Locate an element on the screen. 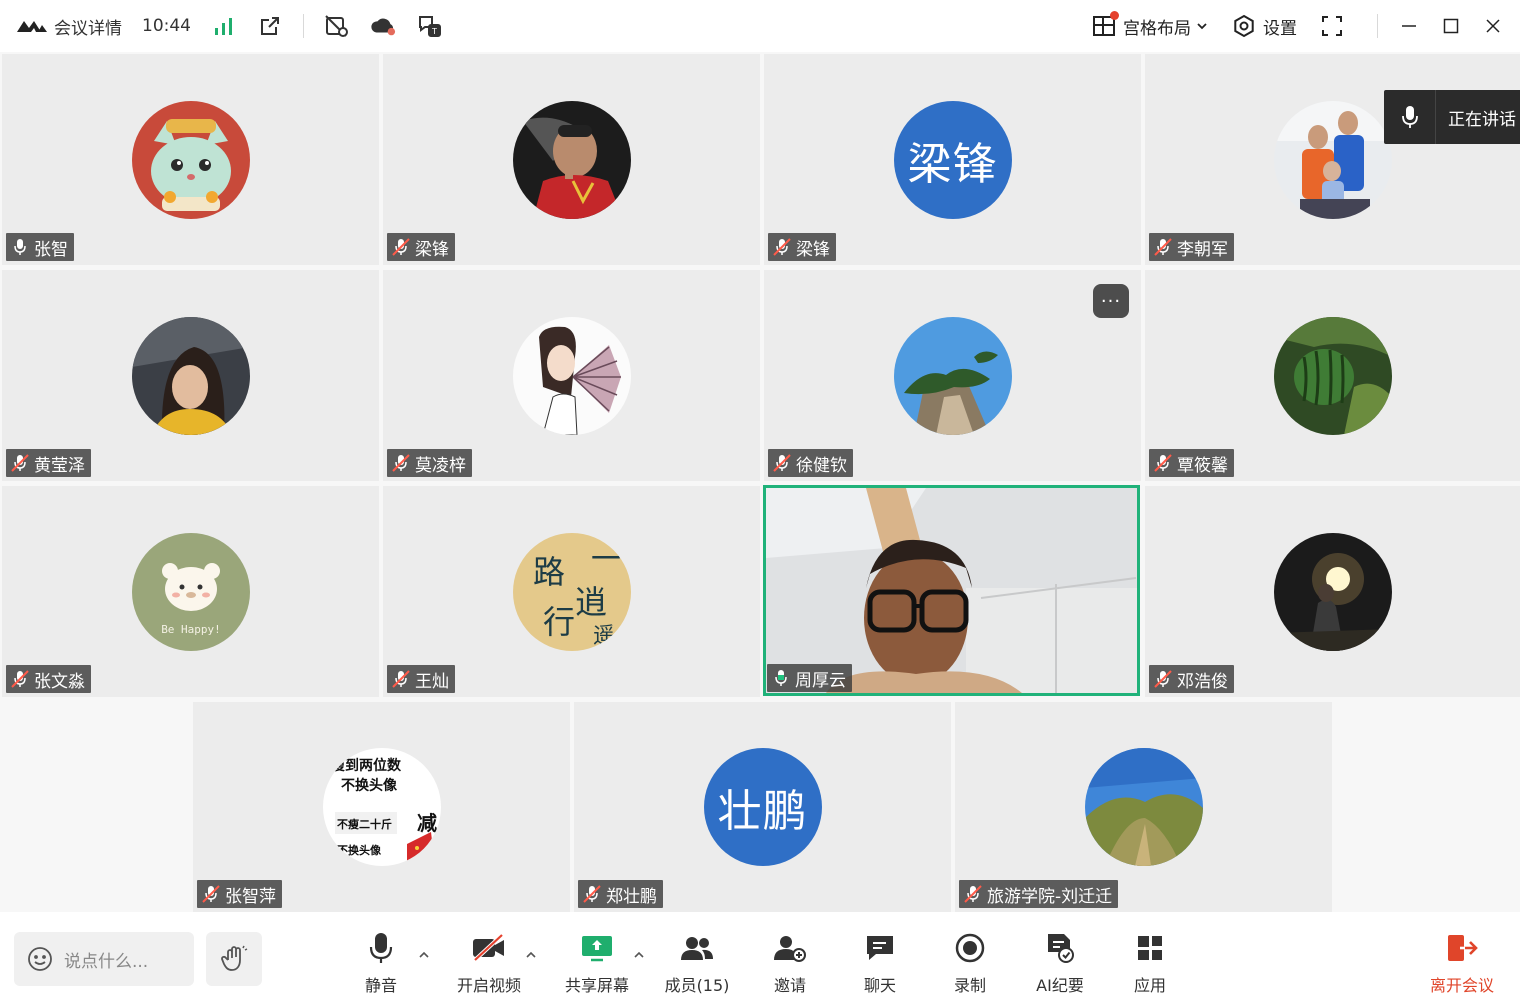 This screenshot has height=998, width=1520. fullscreen-button is located at coordinates (1335, 26).